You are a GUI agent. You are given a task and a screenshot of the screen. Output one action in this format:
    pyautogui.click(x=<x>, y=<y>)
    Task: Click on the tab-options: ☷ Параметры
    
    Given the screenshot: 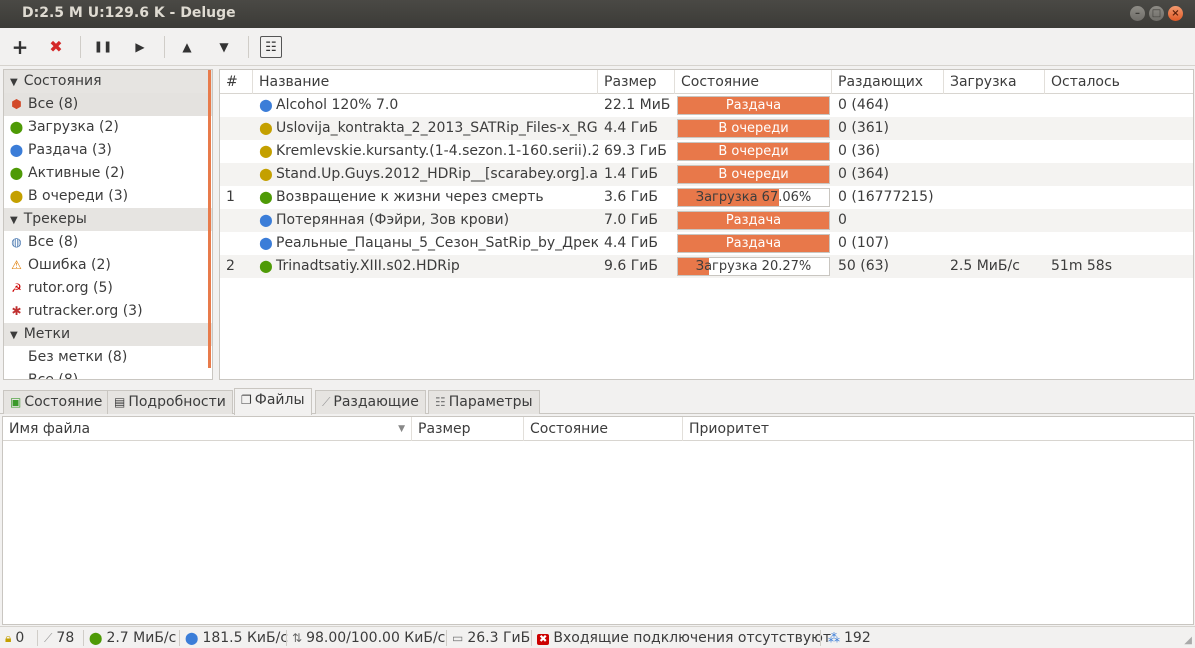 What is the action you would take?
    pyautogui.click(x=484, y=402)
    